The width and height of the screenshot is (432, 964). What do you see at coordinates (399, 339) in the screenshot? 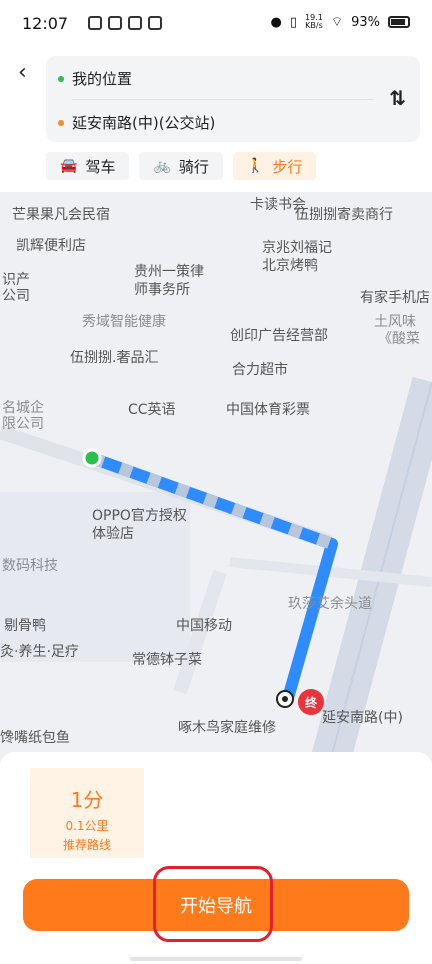
I see `poi-label: 《酸菜` at bounding box center [399, 339].